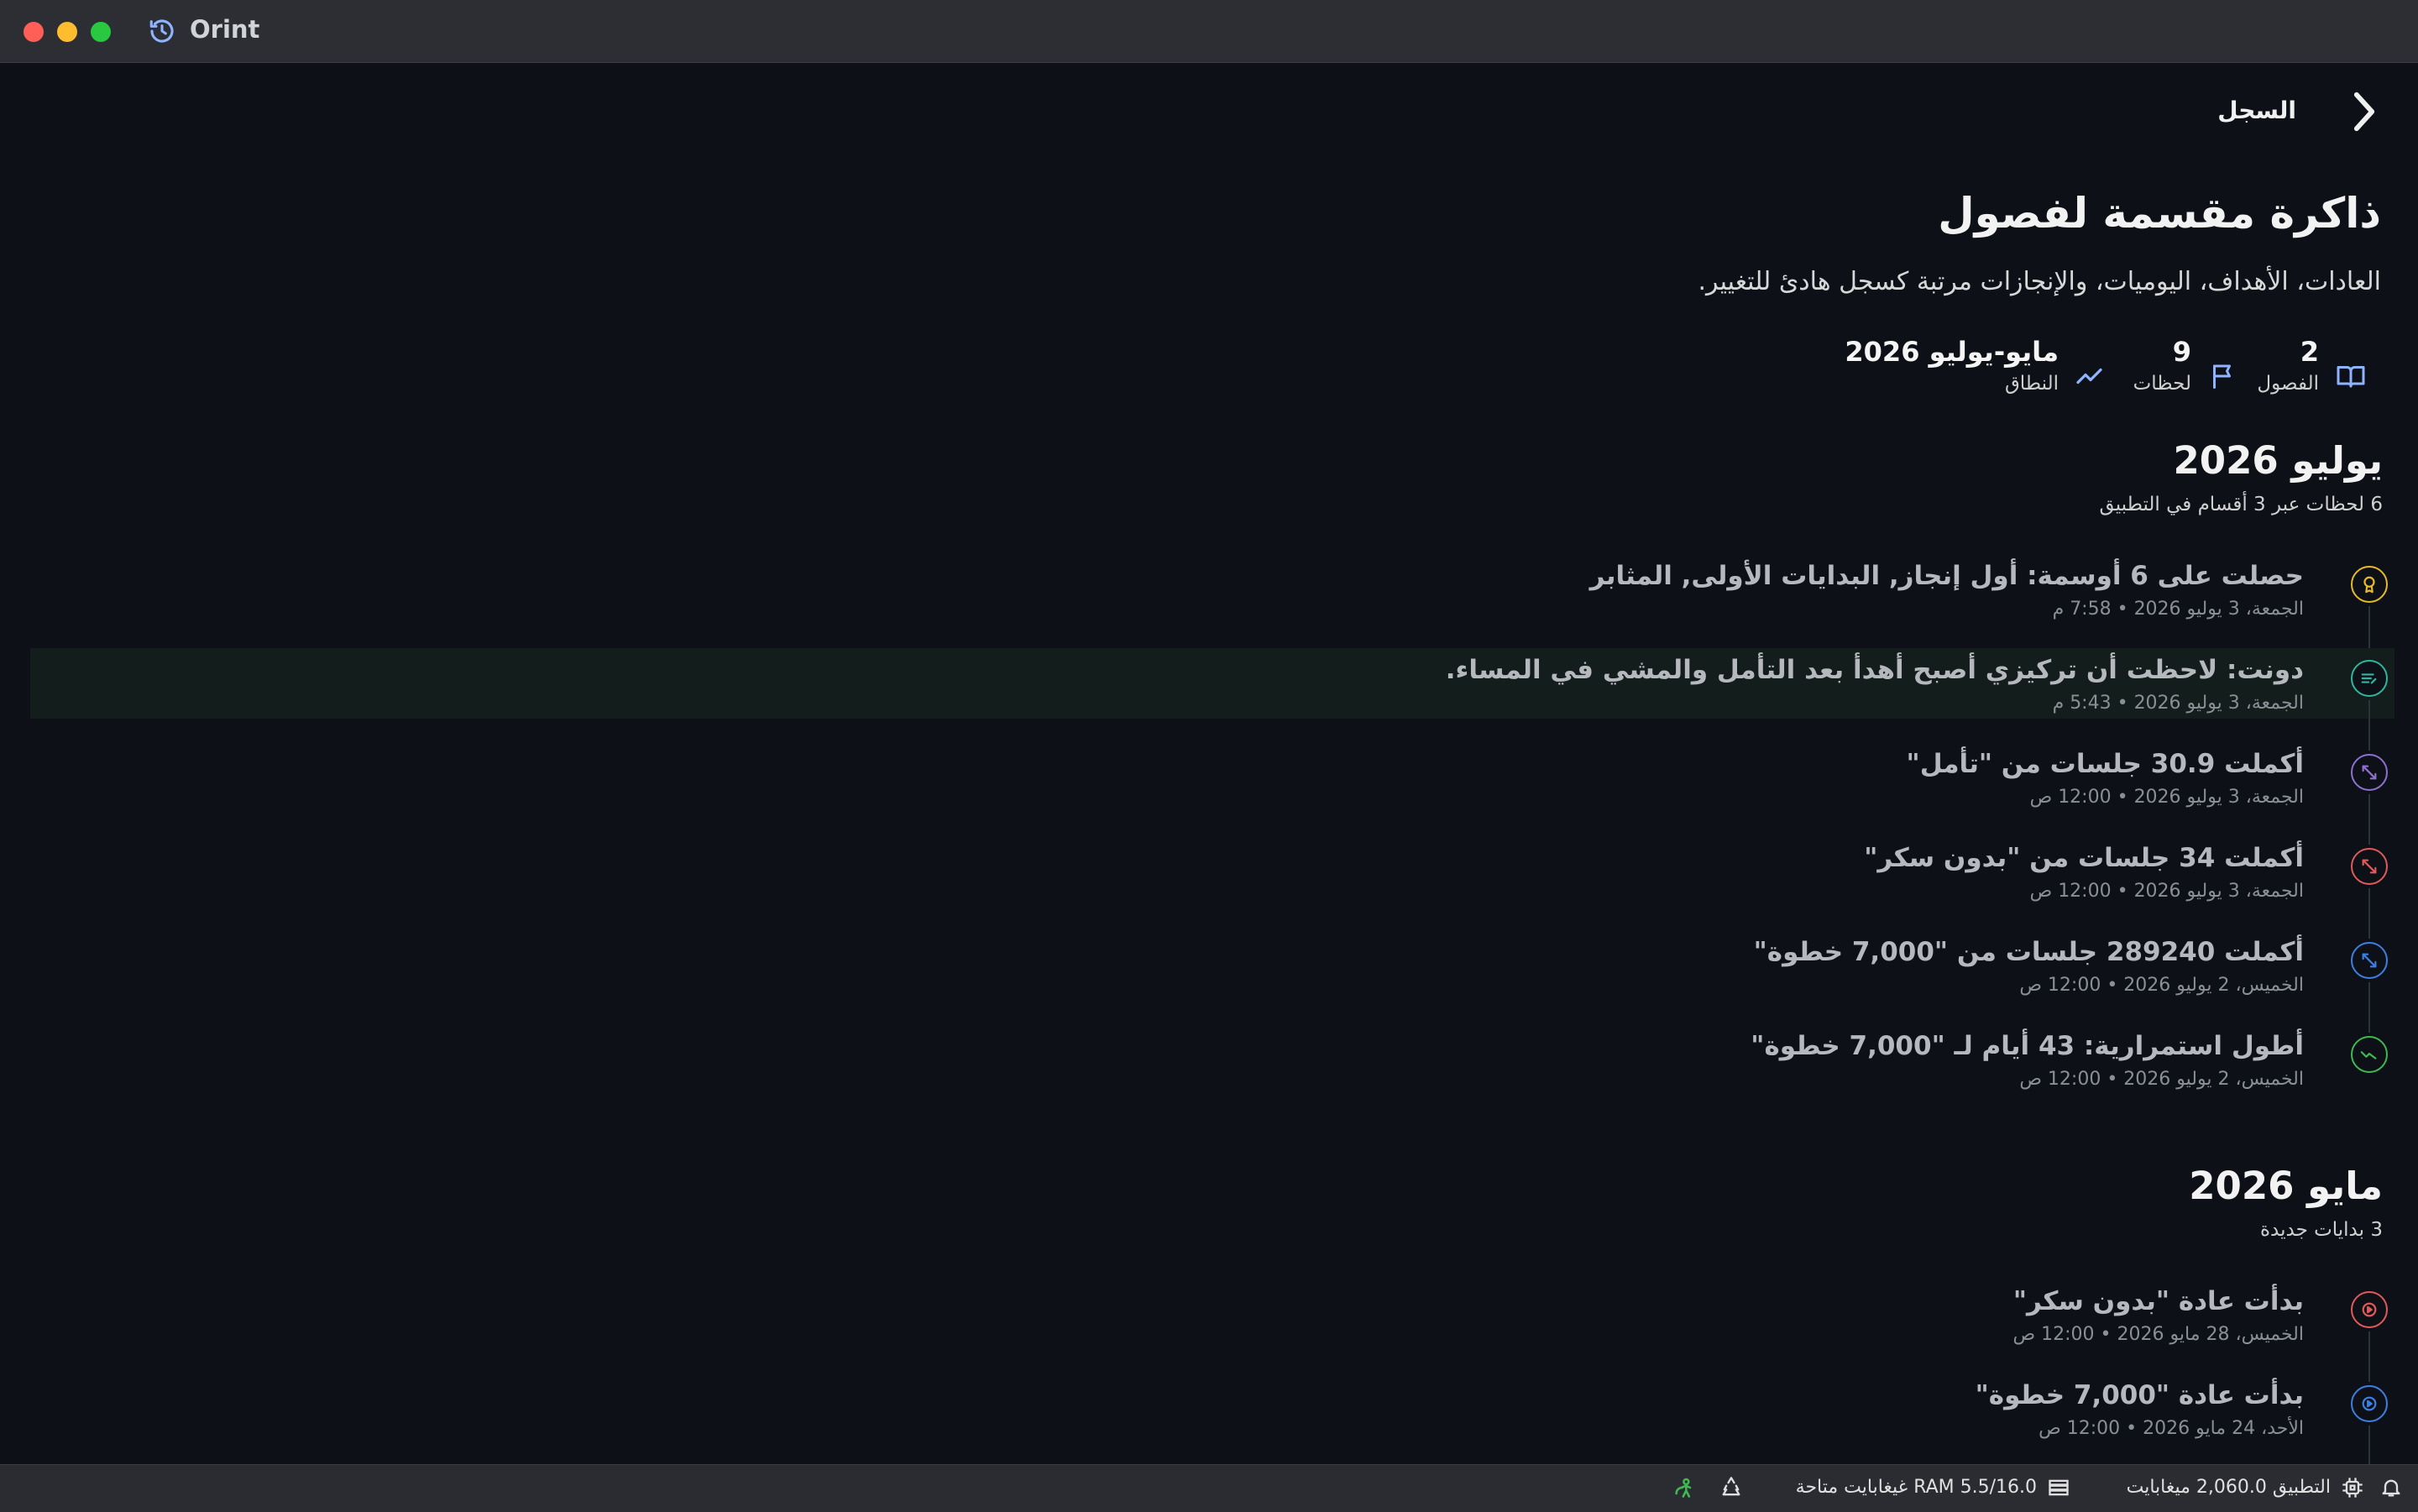  What do you see at coordinates (2059, 1487) in the screenshot?
I see `memory-icon` at bounding box center [2059, 1487].